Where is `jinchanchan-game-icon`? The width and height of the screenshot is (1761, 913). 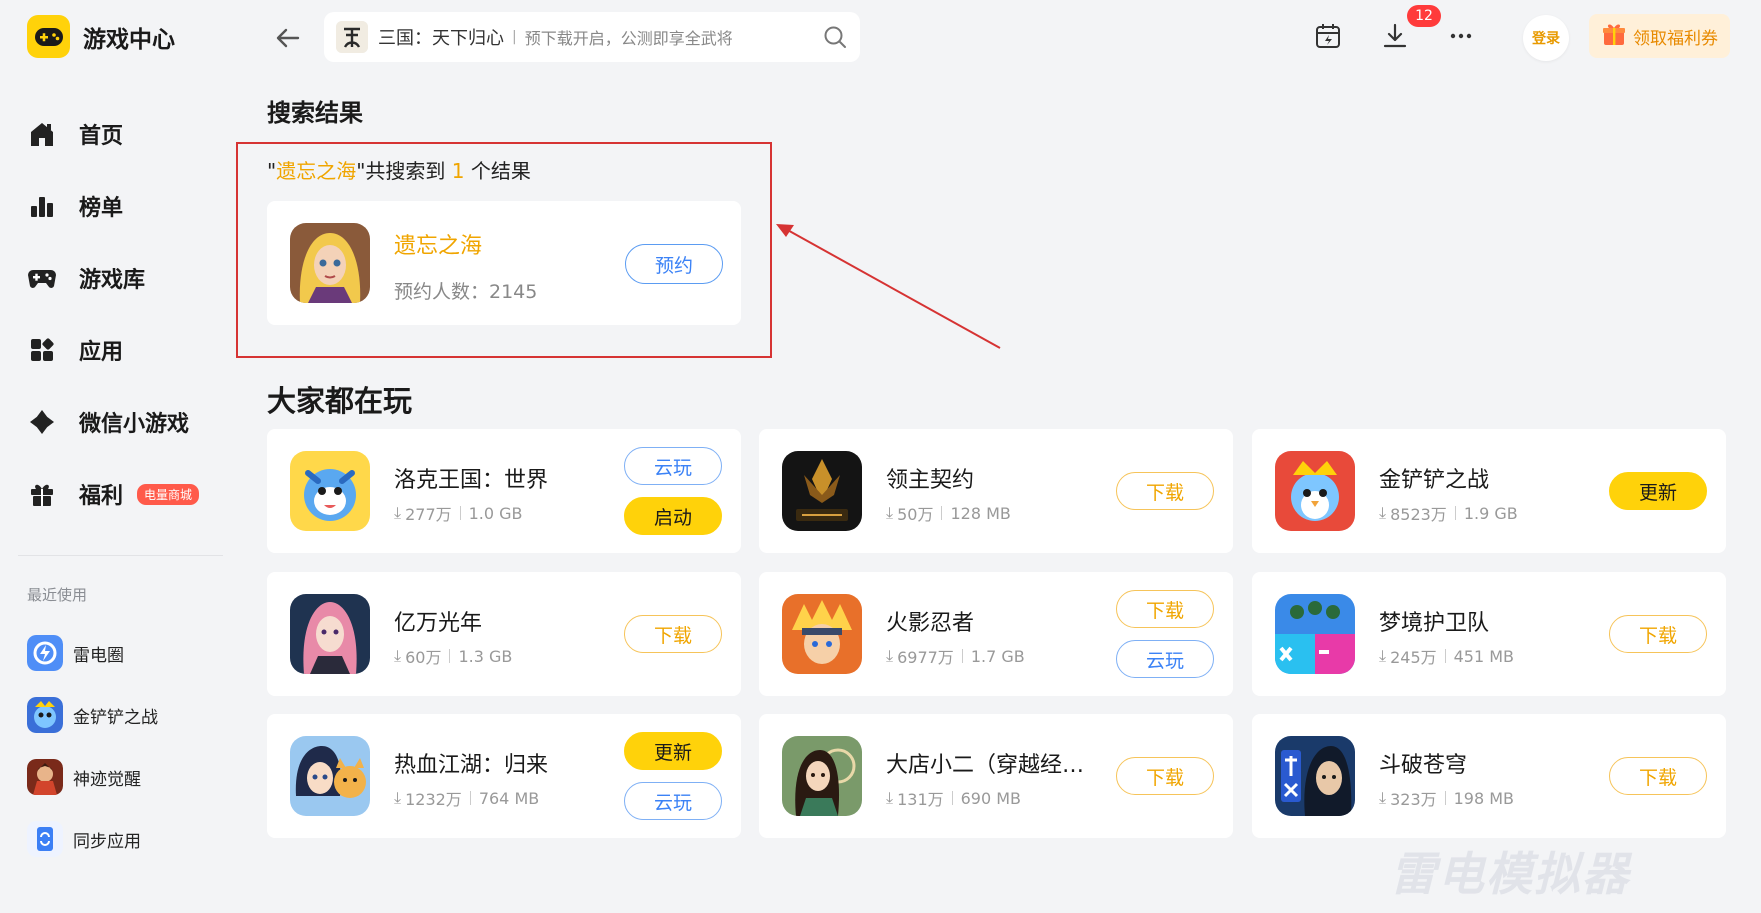 jinchanchan-game-icon is located at coordinates (1315, 491).